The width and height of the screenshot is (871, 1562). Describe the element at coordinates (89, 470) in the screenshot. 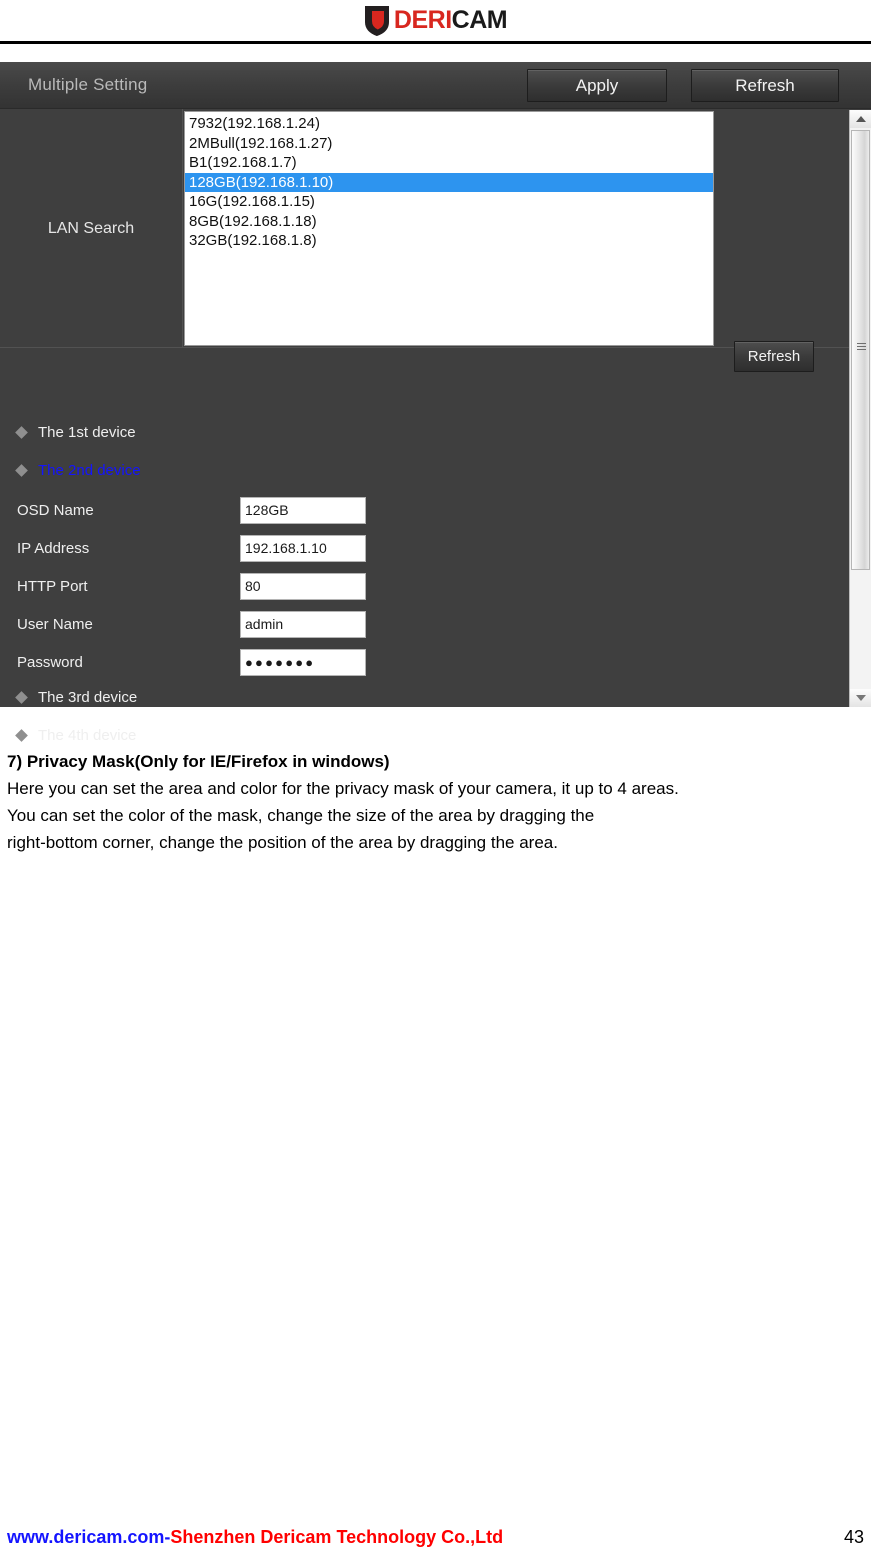

I see `device-option-2-label: The 2nd device` at that location.